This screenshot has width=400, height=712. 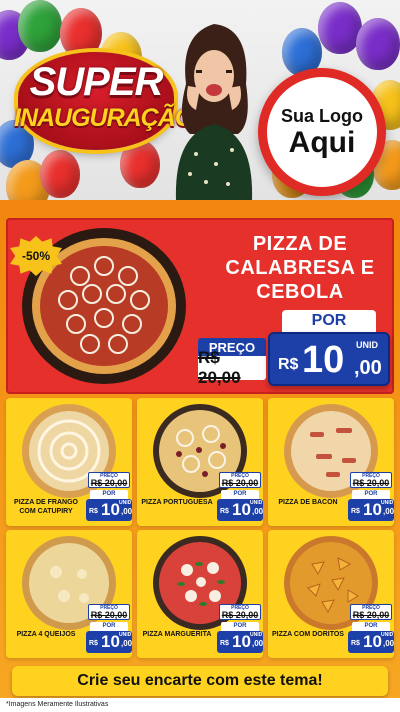 What do you see at coordinates (104, 118) in the screenshot?
I see `inauguracao-title: INAUGURAÇÃO` at bounding box center [104, 118].